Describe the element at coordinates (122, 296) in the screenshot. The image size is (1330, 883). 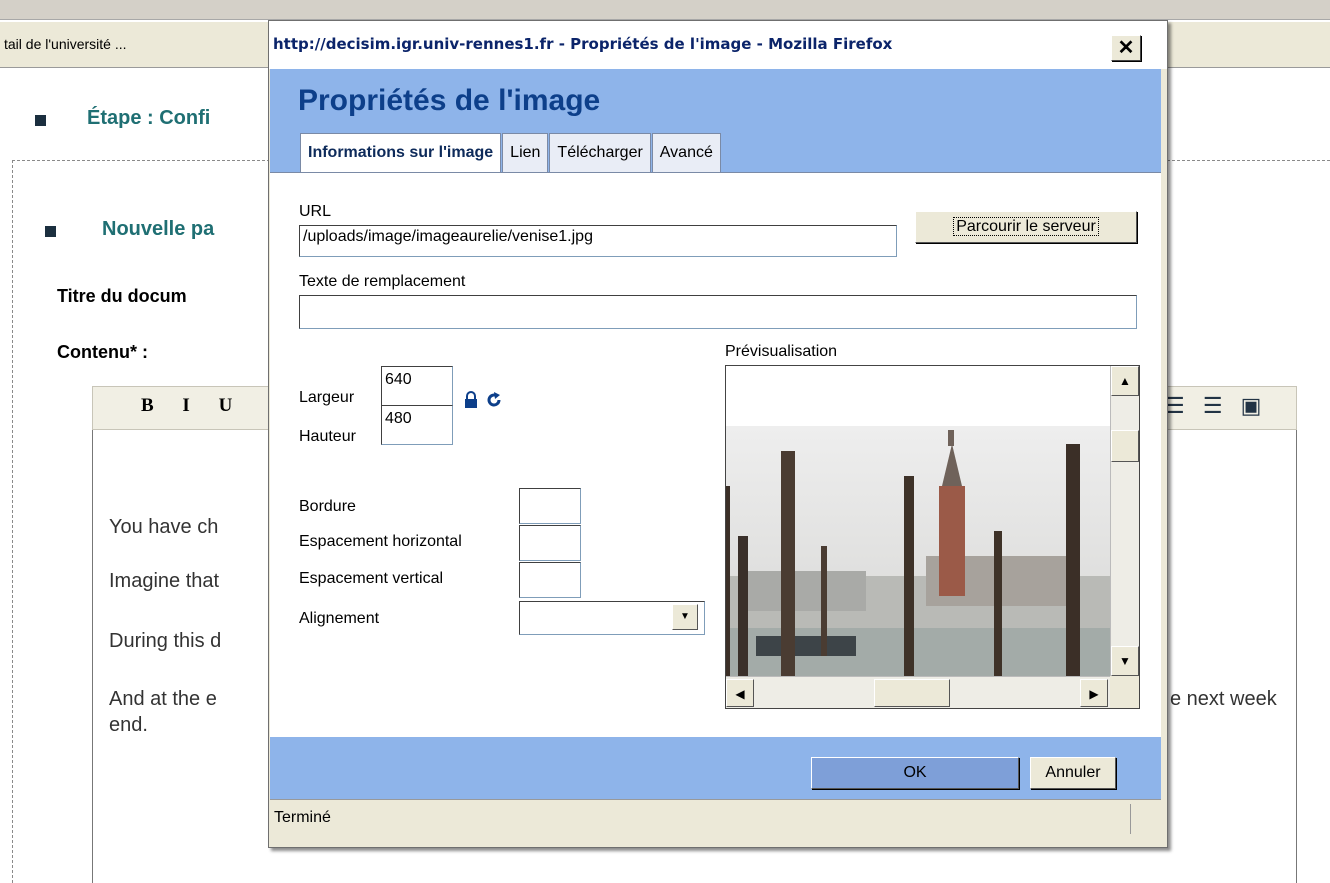
I see `document-title-label: Titre du docum` at that location.